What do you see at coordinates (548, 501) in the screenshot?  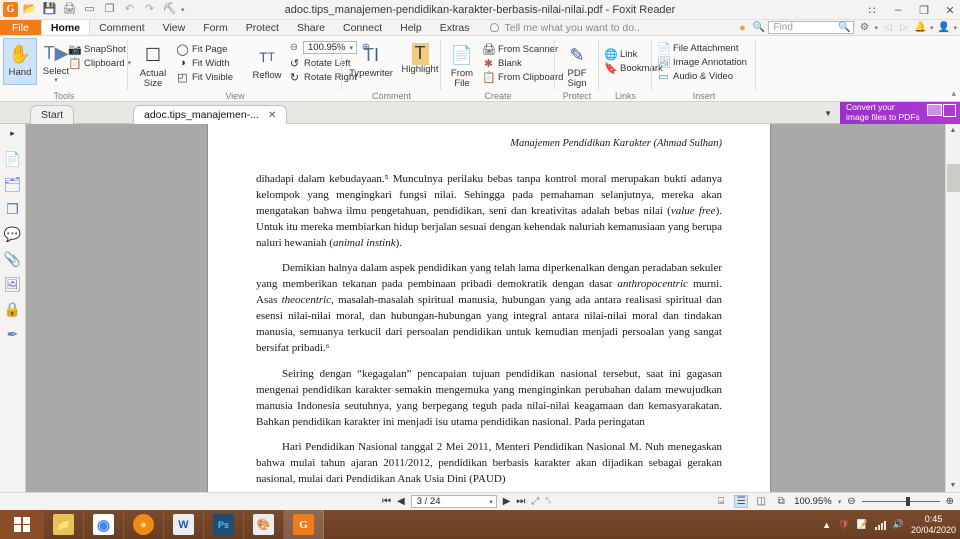 I see `next-view-icon: ⤣` at bounding box center [548, 501].